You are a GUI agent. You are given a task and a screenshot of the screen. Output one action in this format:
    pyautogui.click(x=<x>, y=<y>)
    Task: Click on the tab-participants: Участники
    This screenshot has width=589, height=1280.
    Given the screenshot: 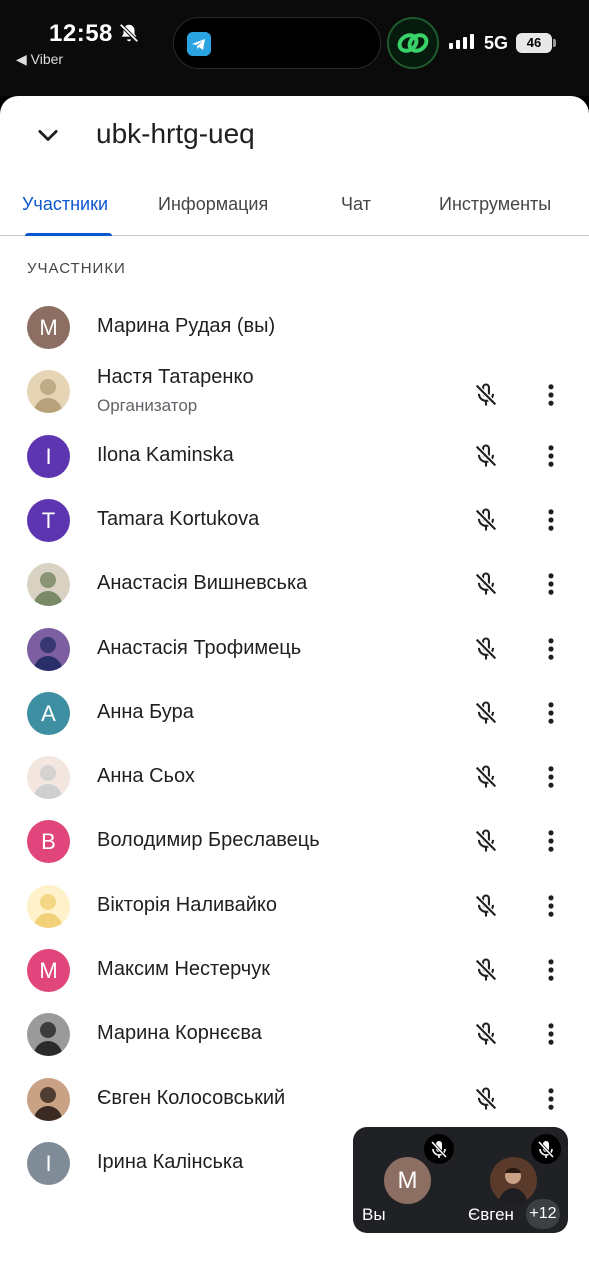 What is the action you would take?
    pyautogui.click(x=65, y=204)
    